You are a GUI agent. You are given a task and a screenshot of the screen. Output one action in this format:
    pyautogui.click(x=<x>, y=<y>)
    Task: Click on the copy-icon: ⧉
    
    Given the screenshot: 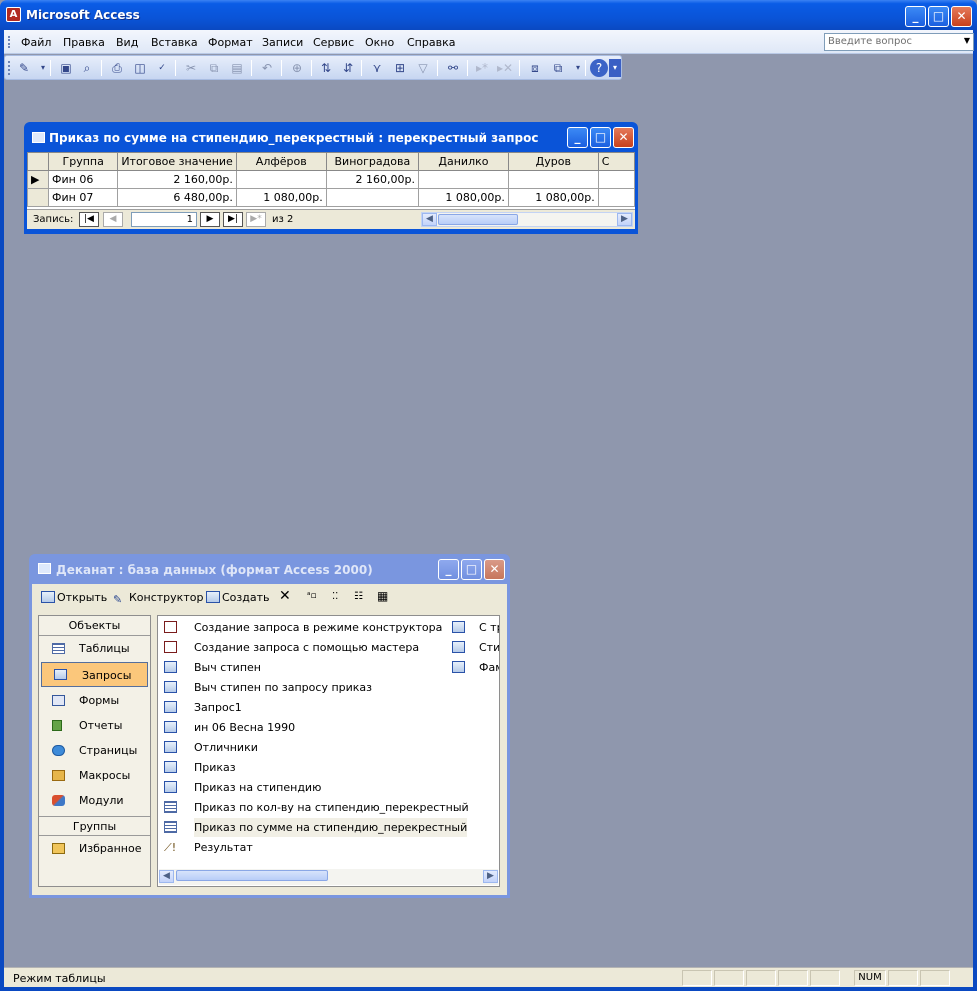 What is the action you would take?
    pyautogui.click(x=214, y=68)
    